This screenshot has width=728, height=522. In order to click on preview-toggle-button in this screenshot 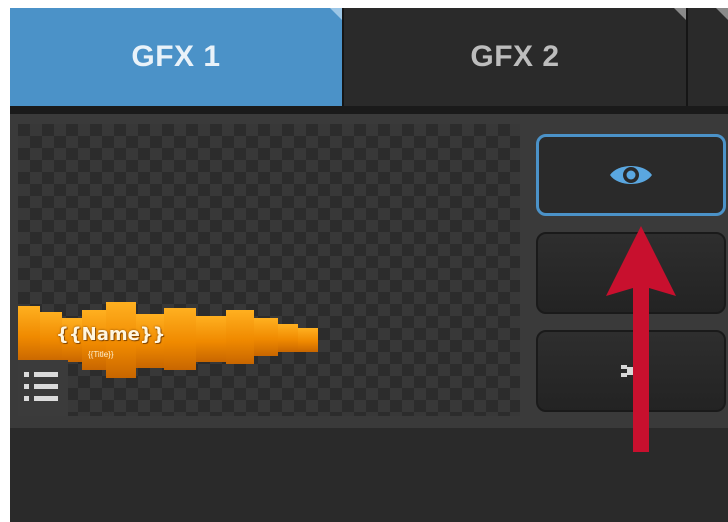, I will do `click(631, 175)`.